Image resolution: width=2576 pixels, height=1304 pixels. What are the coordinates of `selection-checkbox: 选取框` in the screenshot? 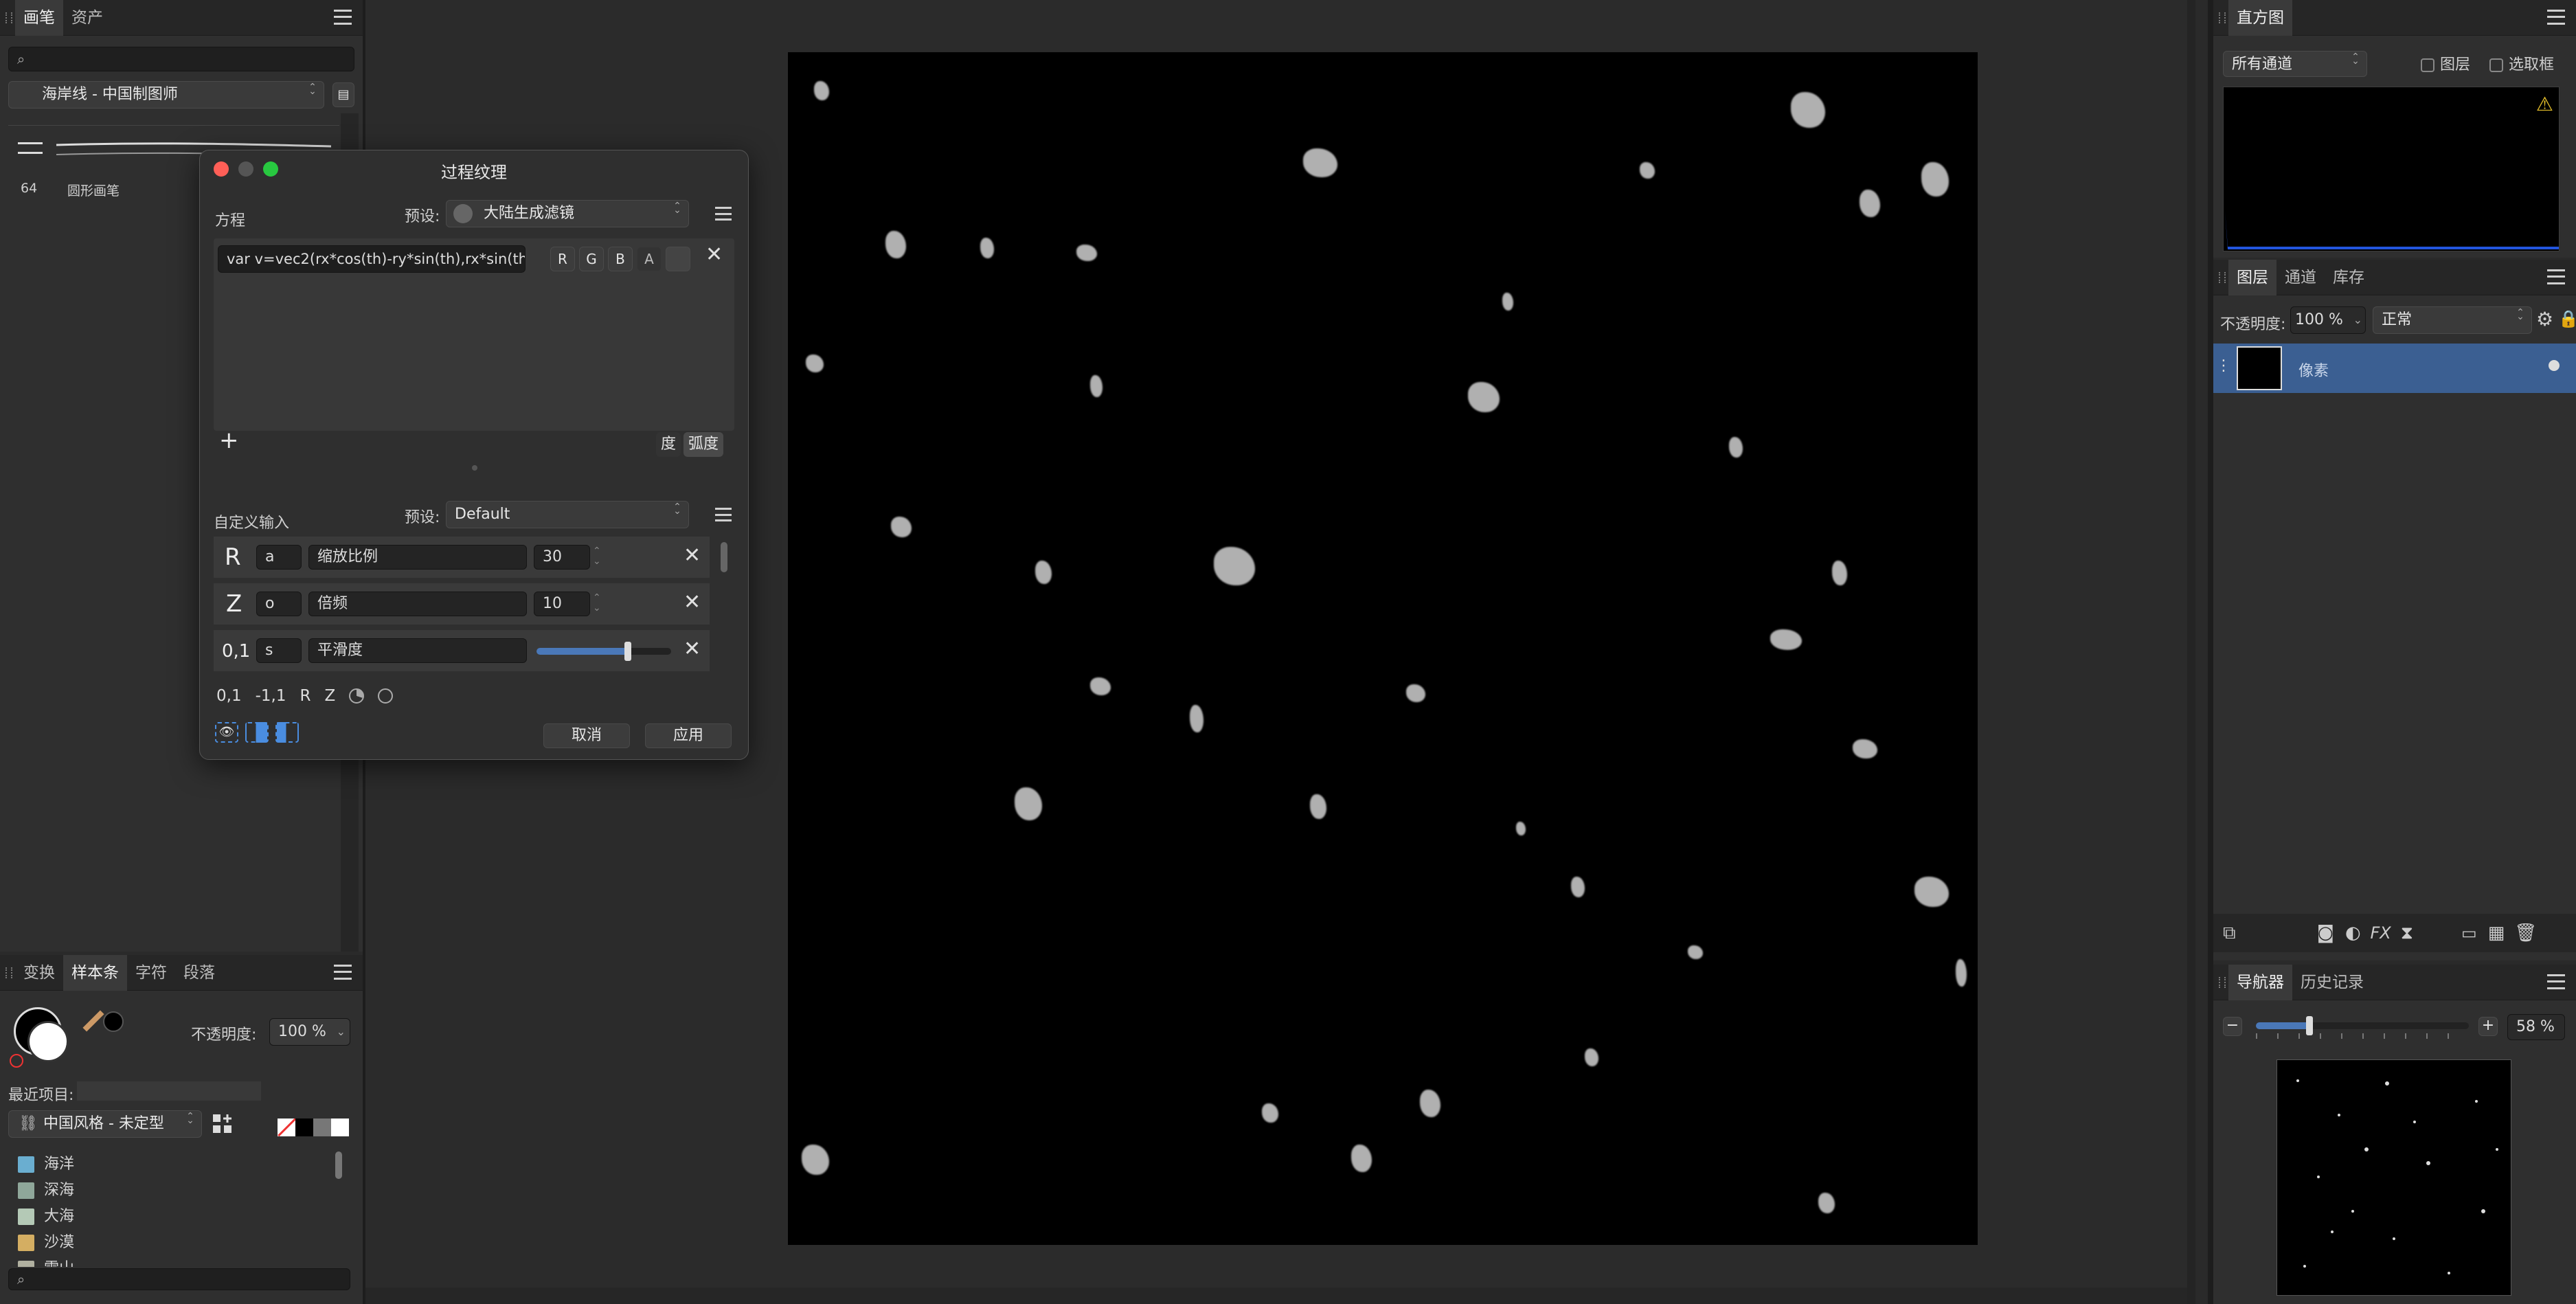 It's located at (2521, 63).